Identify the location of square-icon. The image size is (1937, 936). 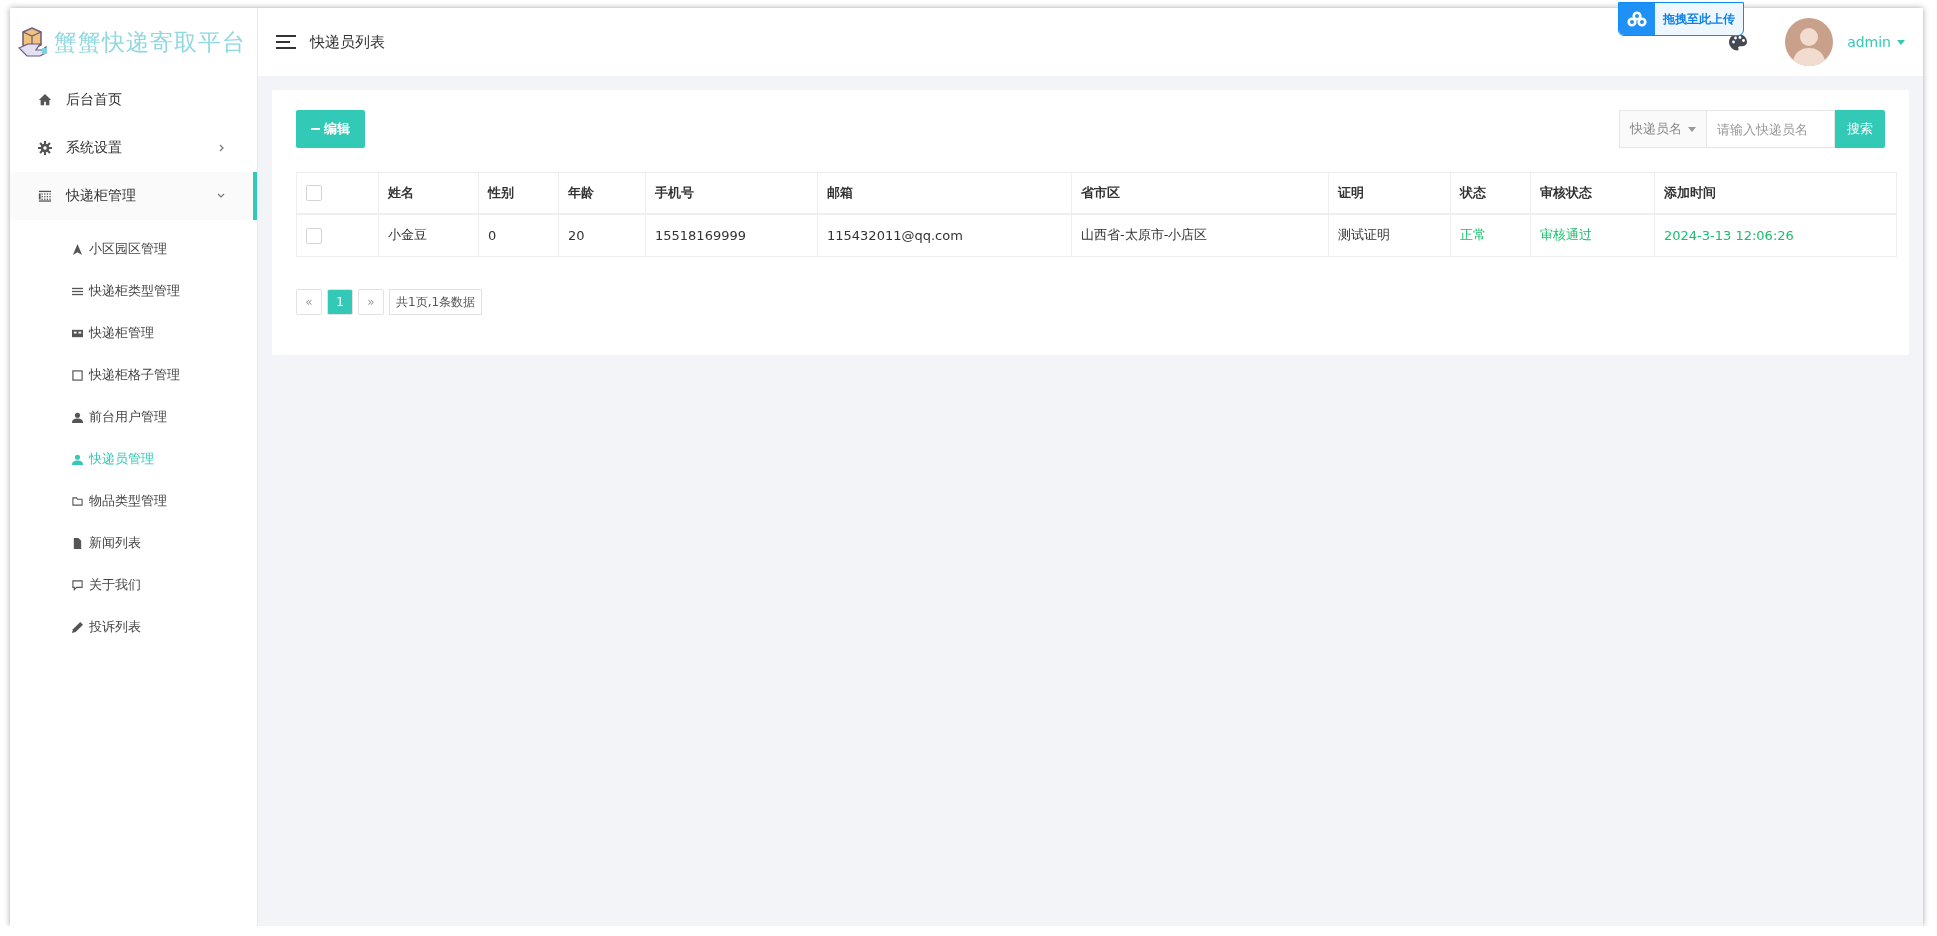
(77, 375).